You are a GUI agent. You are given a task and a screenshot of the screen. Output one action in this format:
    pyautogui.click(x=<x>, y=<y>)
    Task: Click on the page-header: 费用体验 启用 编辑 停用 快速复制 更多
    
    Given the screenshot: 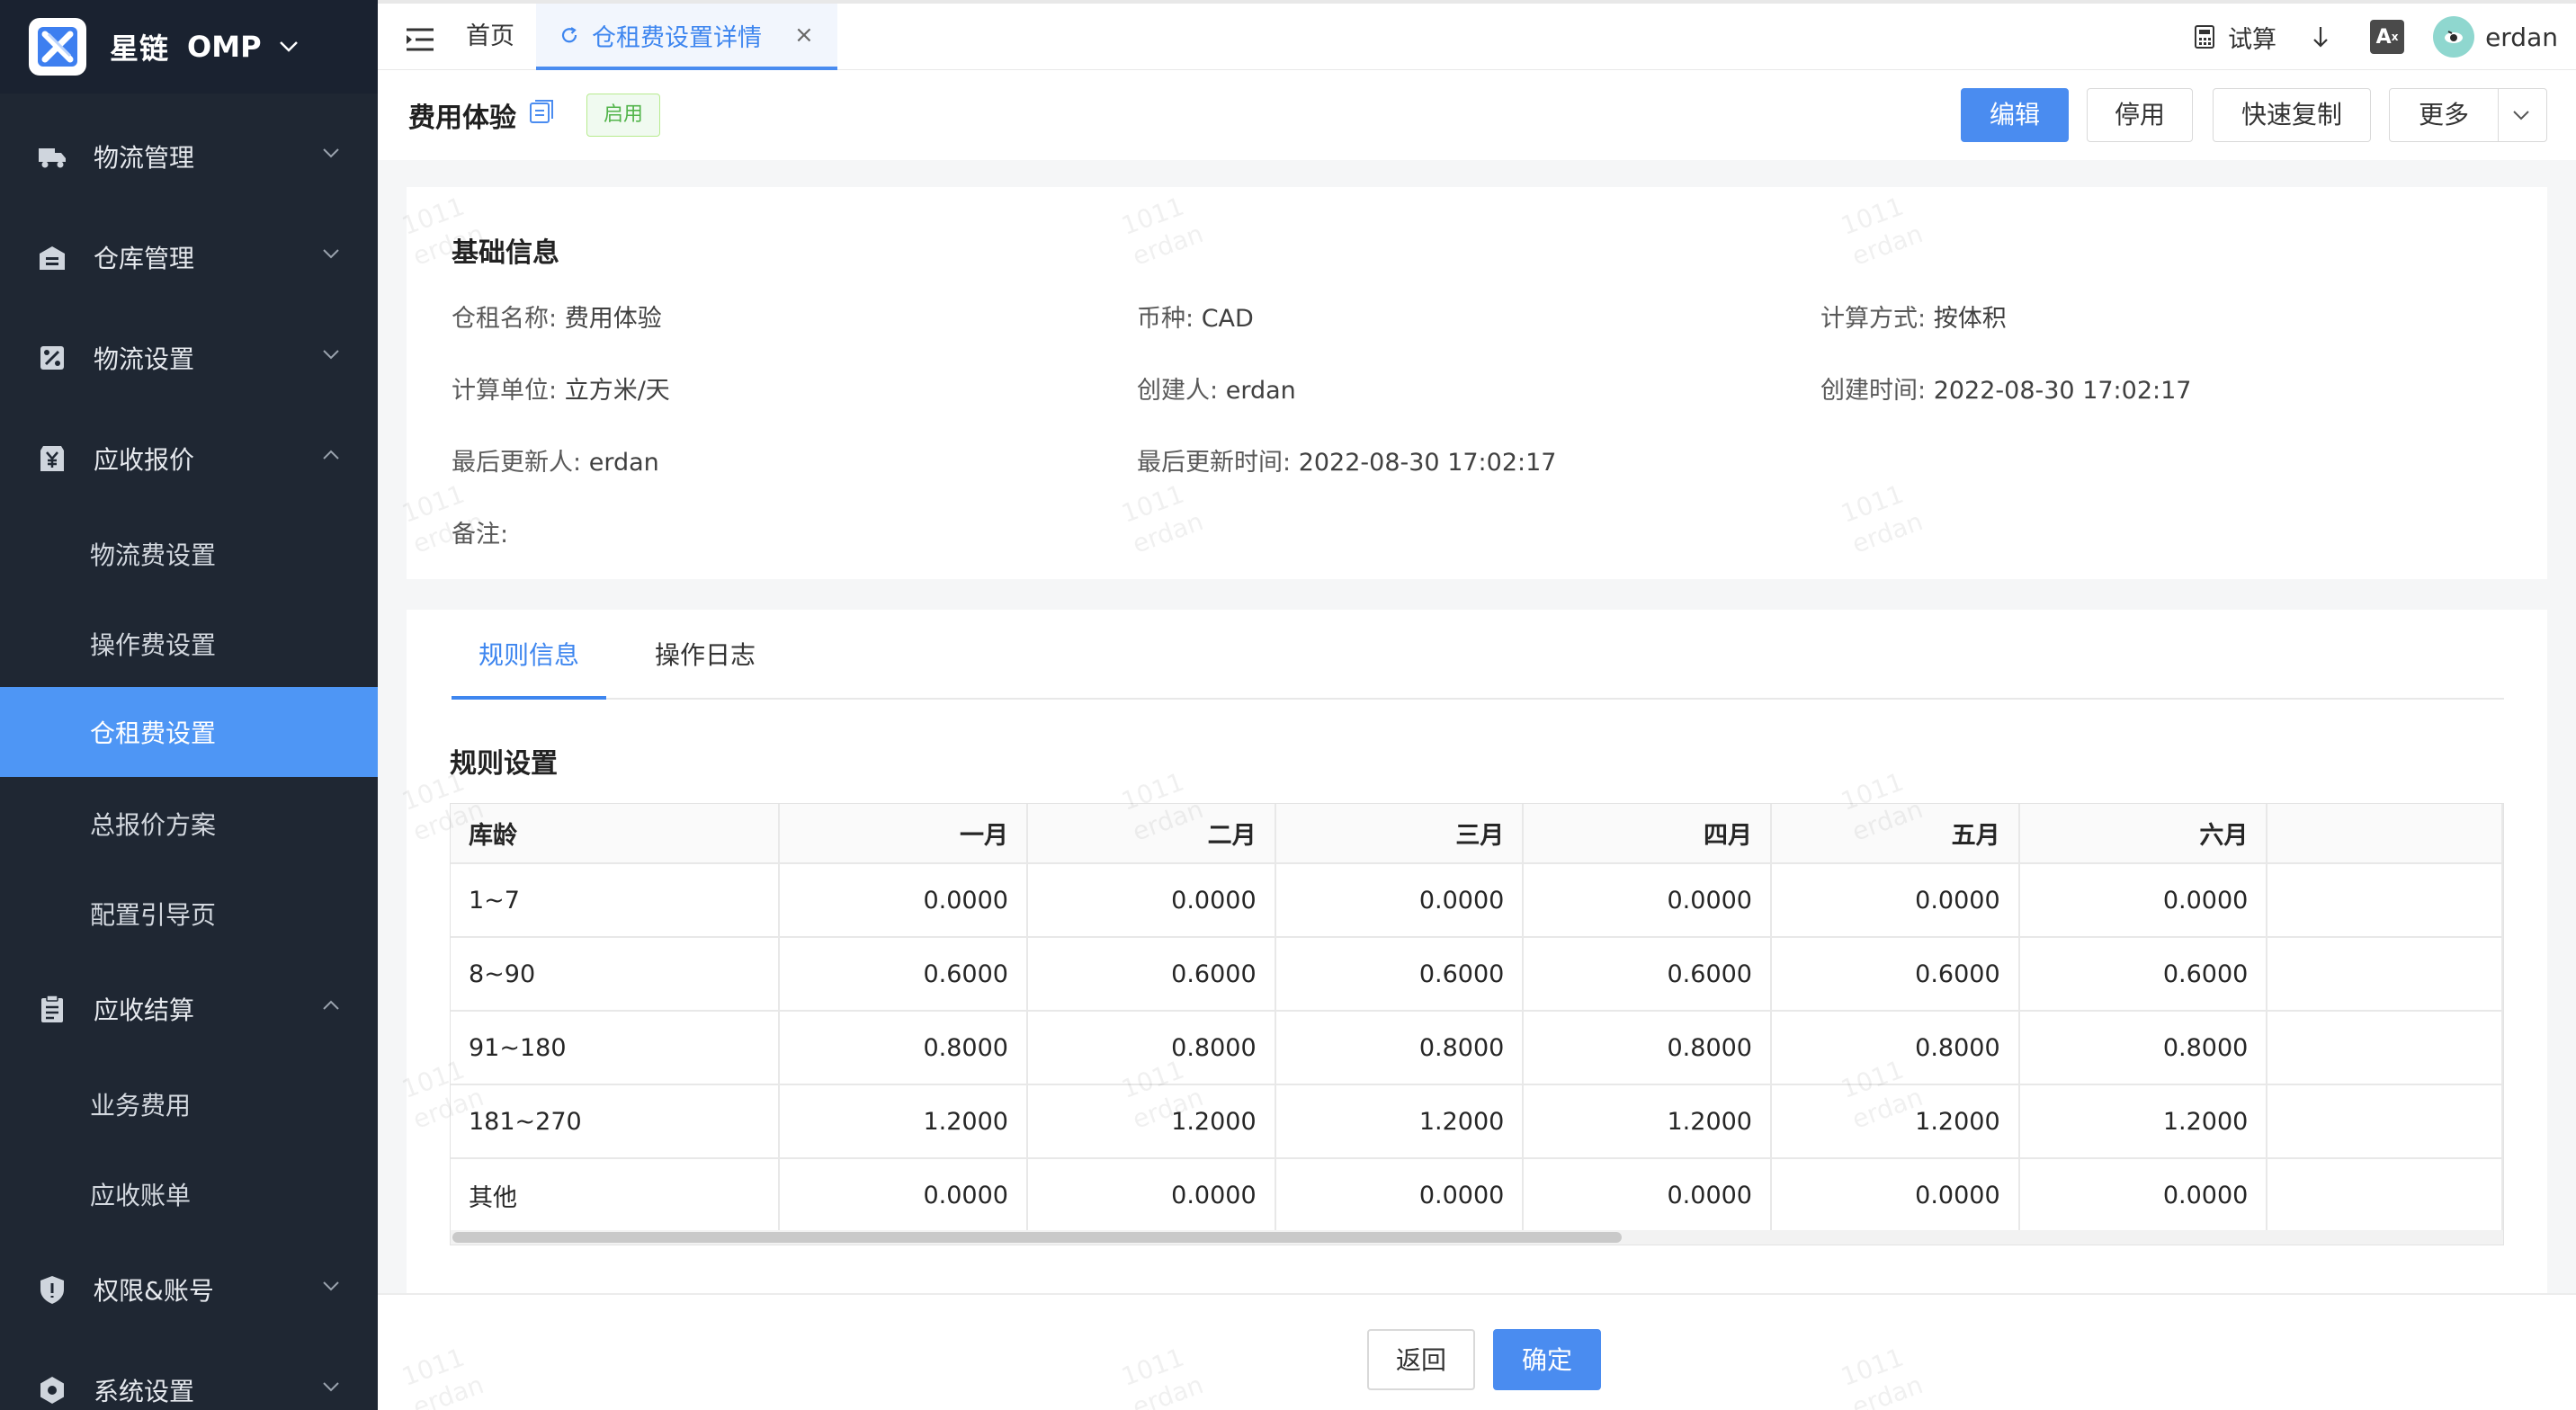 What is the action you would take?
    pyautogui.click(x=1477, y=115)
    